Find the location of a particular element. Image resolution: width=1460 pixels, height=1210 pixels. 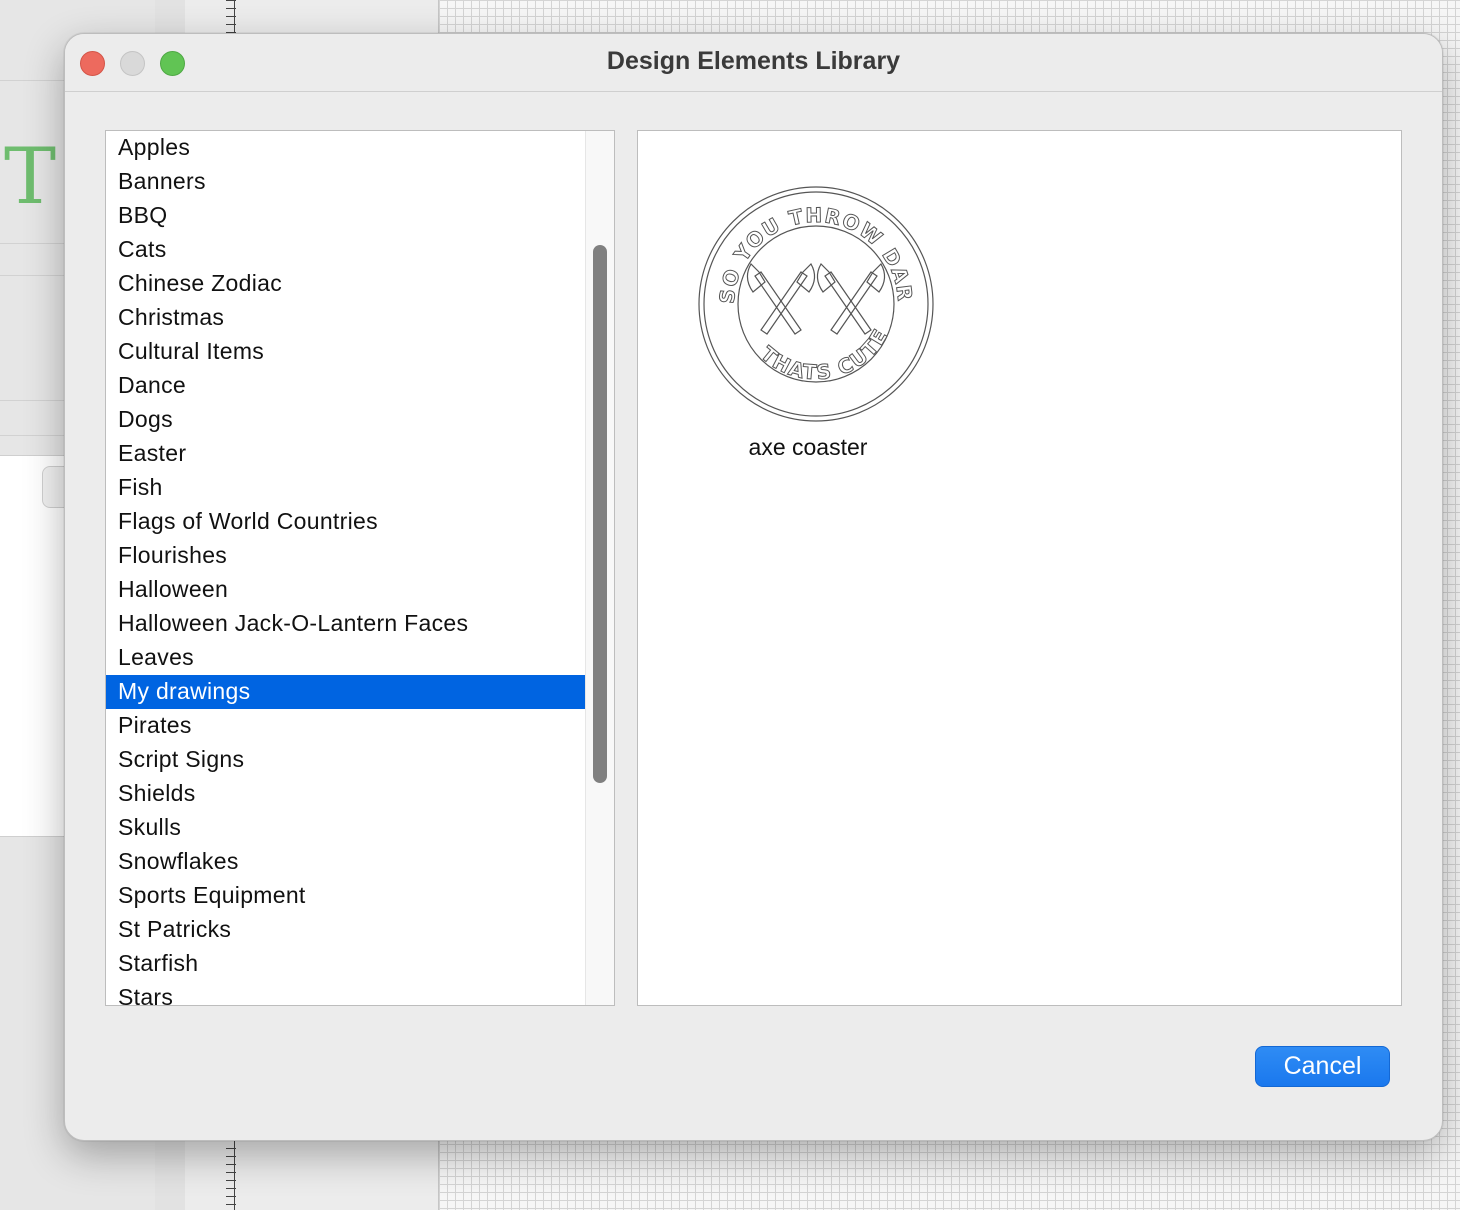

crossed-axes-icon is located at coordinates (816, 299).